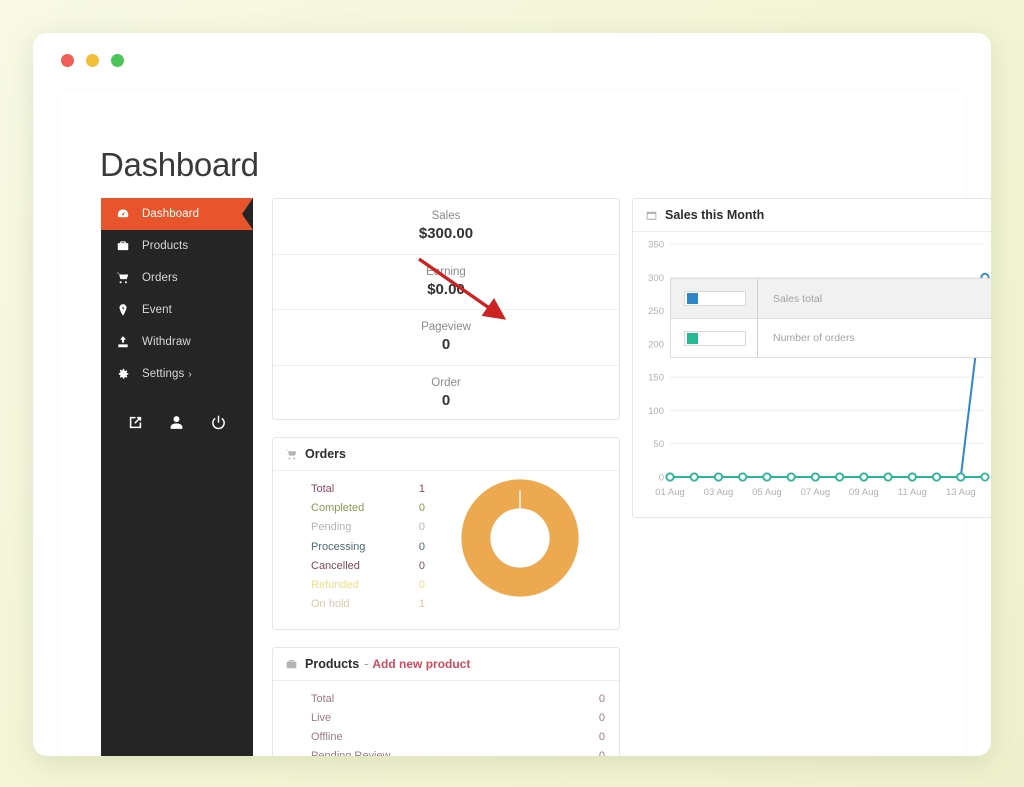 This screenshot has width=1024, height=787. Describe the element at coordinates (176, 422) in the screenshot. I see `user-icon` at that location.